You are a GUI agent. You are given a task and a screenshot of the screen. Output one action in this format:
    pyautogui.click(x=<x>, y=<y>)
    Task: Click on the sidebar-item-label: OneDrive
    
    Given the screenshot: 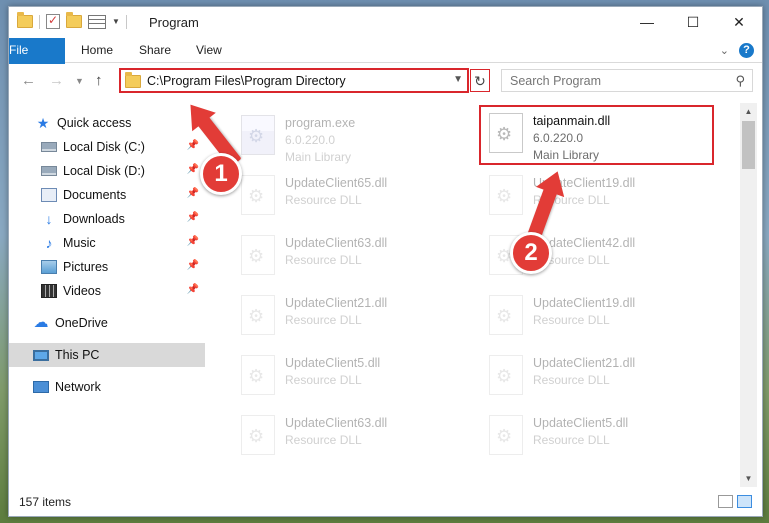 What is the action you would take?
    pyautogui.click(x=81, y=323)
    